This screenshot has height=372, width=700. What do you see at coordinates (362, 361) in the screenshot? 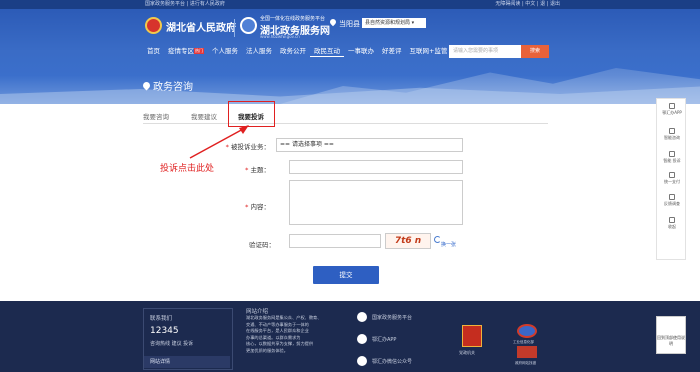
I see `wechat-icon` at bounding box center [362, 361].